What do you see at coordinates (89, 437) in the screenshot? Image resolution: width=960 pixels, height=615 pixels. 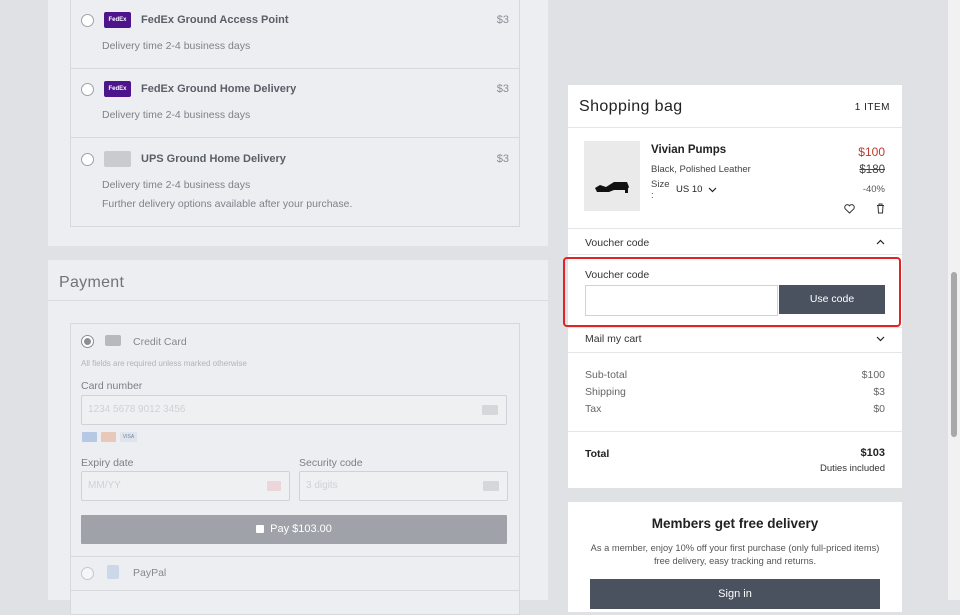 I see `amex-icon` at bounding box center [89, 437].